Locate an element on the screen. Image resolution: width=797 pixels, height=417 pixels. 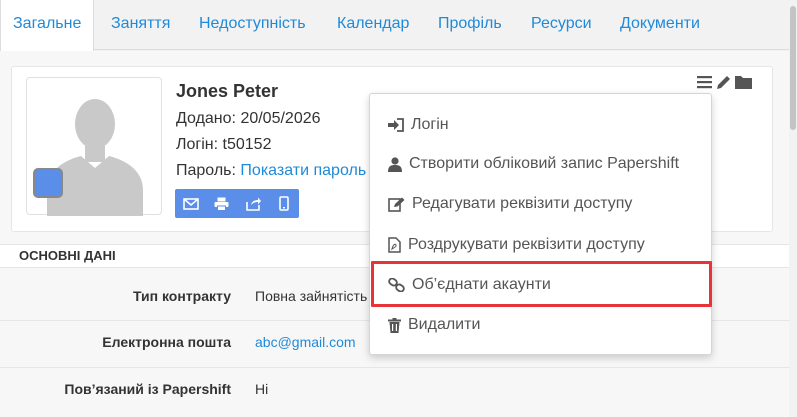
menu-item-label: Логін is located at coordinates (430, 124).